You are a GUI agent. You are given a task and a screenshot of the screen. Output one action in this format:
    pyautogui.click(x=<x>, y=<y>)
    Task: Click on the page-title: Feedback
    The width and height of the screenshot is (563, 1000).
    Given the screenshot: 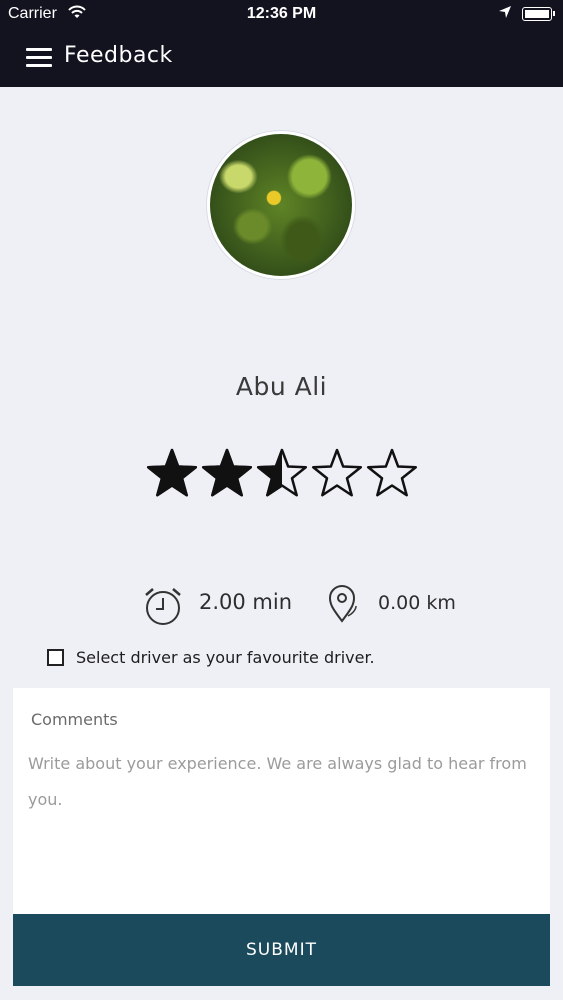 What is the action you would take?
    pyautogui.click(x=118, y=55)
    